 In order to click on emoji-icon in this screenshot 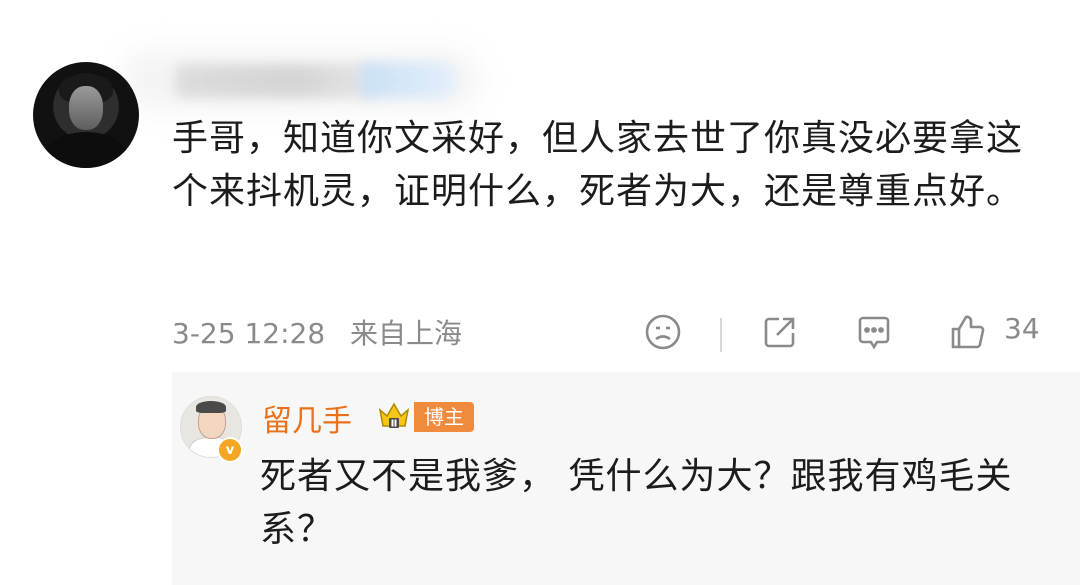, I will do `click(663, 332)`.